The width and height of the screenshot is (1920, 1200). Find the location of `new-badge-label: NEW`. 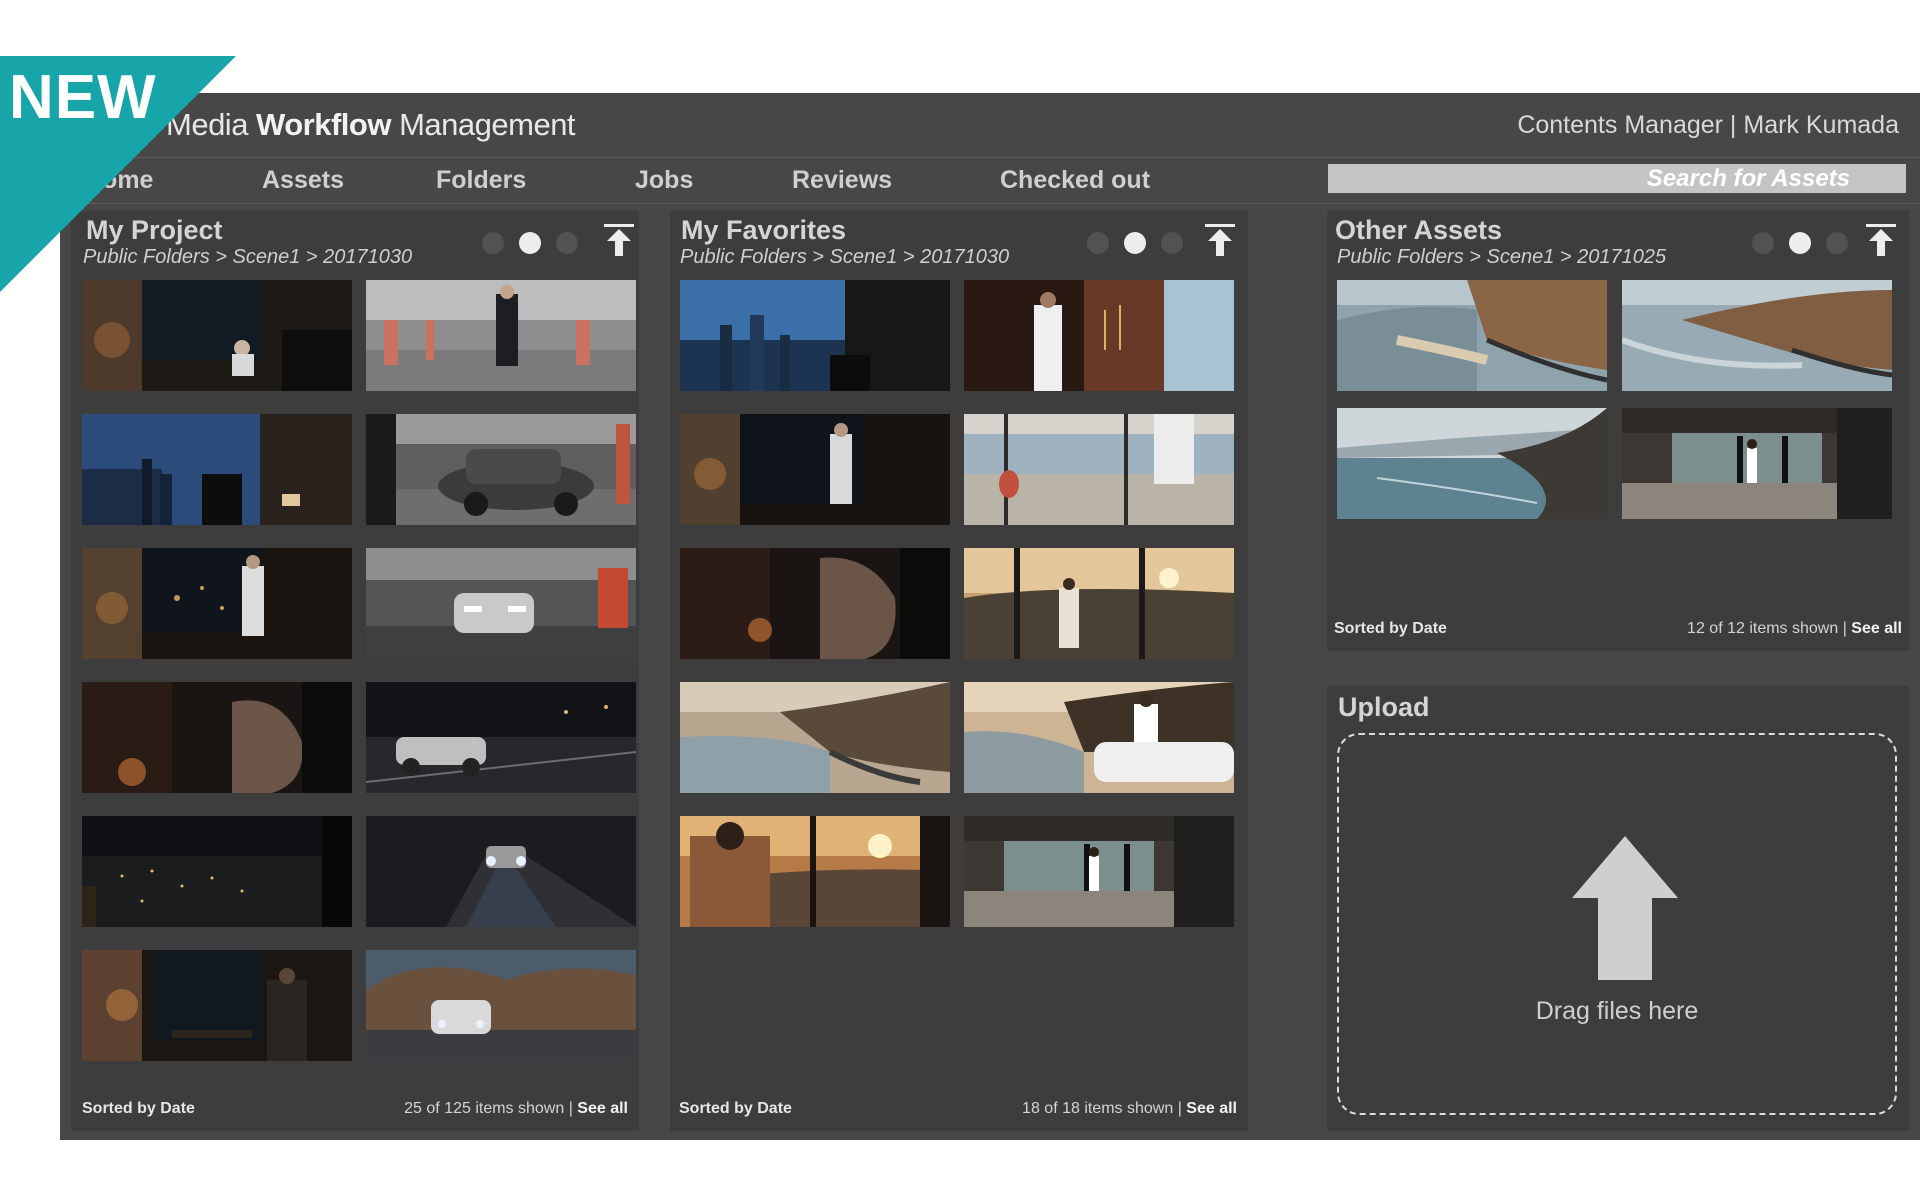

new-badge-label: NEW is located at coordinates (83, 97).